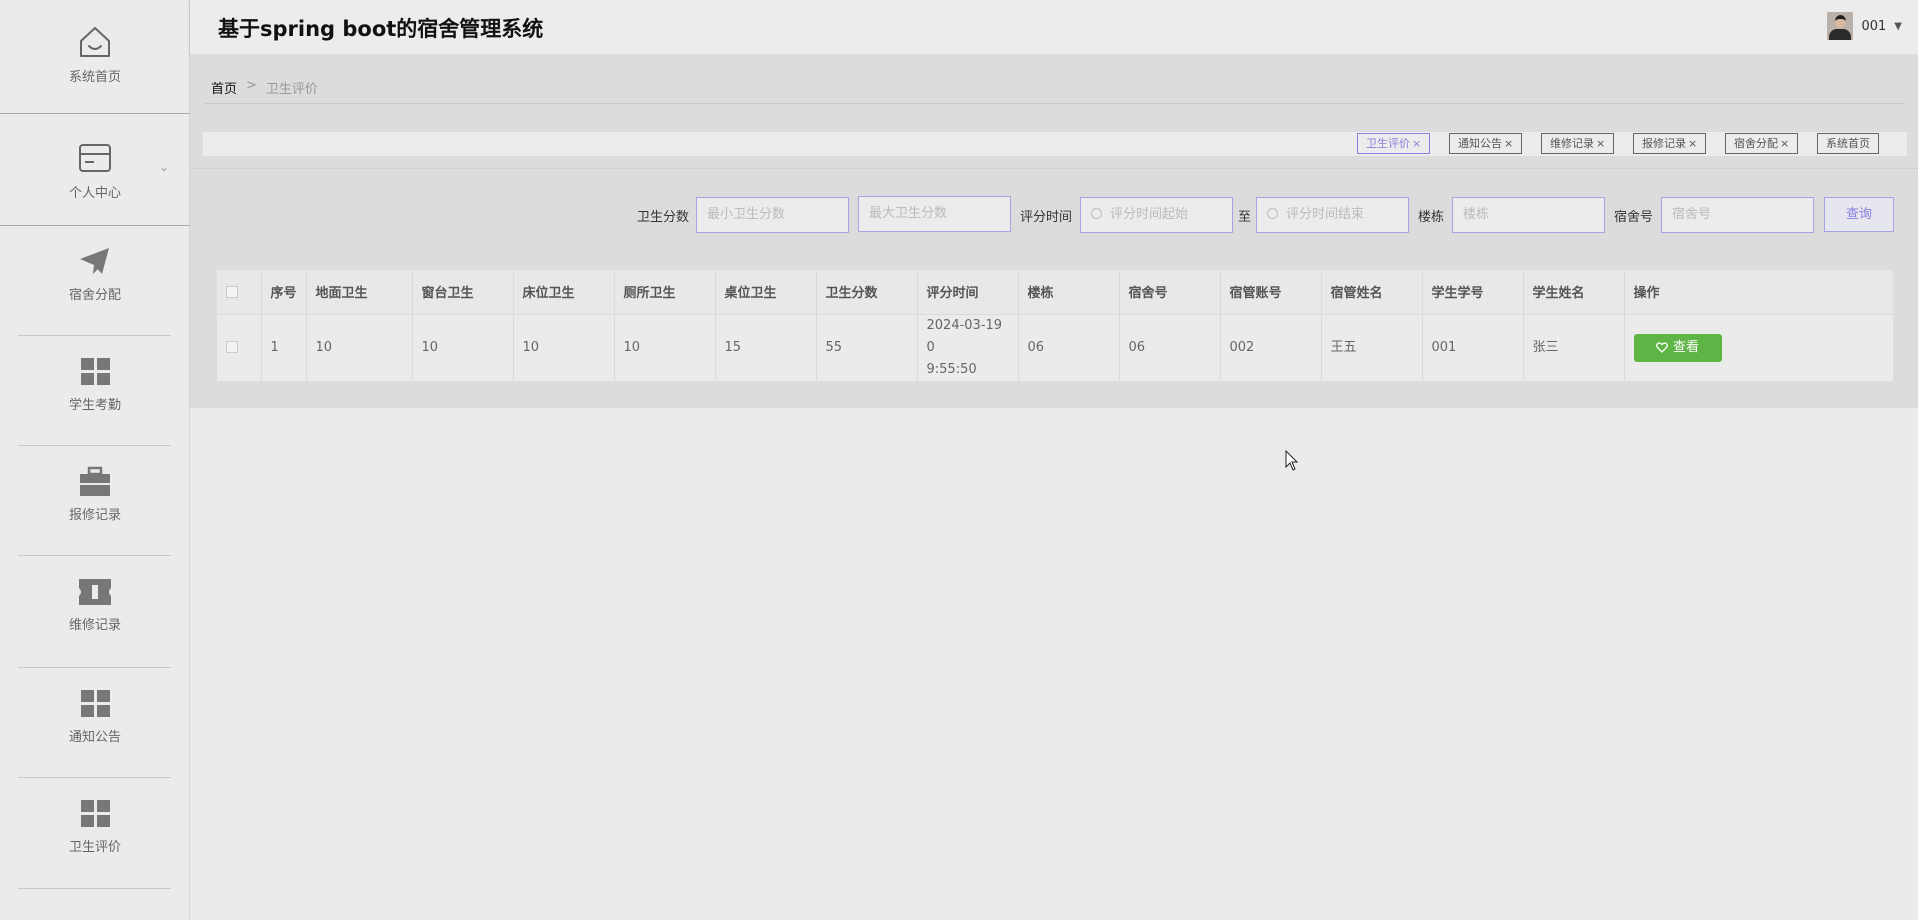 This screenshot has height=920, width=1918. I want to click on breadcrumb-home: 首页, so click(224, 87).